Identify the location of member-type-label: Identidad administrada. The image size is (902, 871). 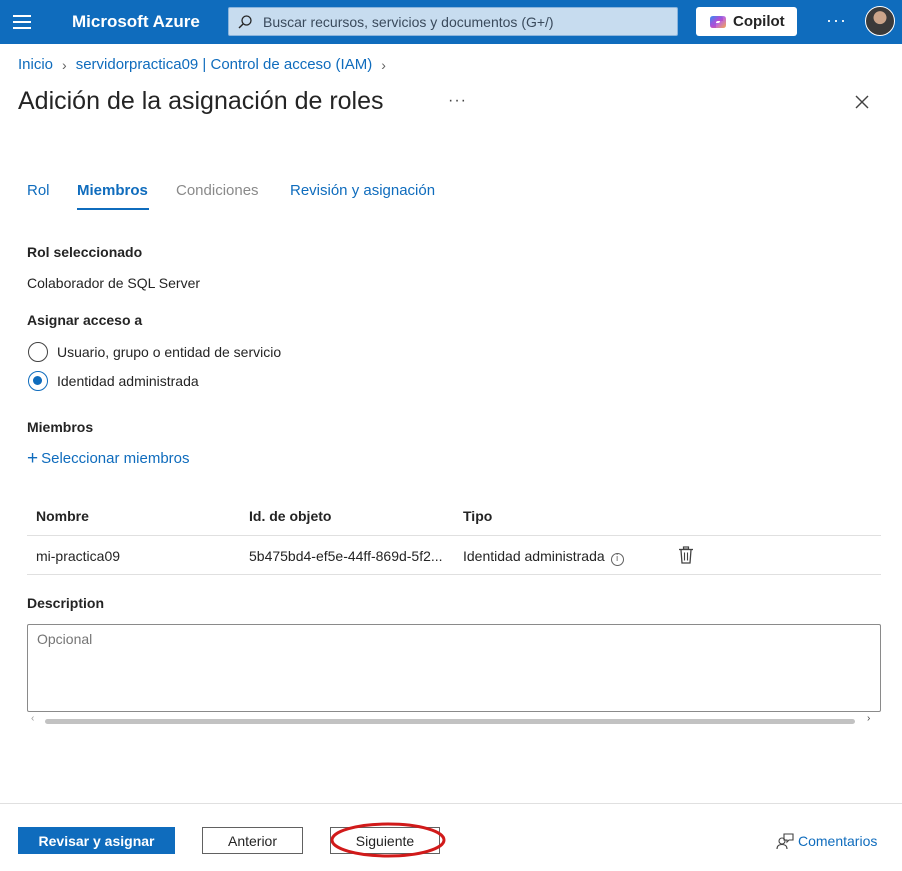
(534, 556).